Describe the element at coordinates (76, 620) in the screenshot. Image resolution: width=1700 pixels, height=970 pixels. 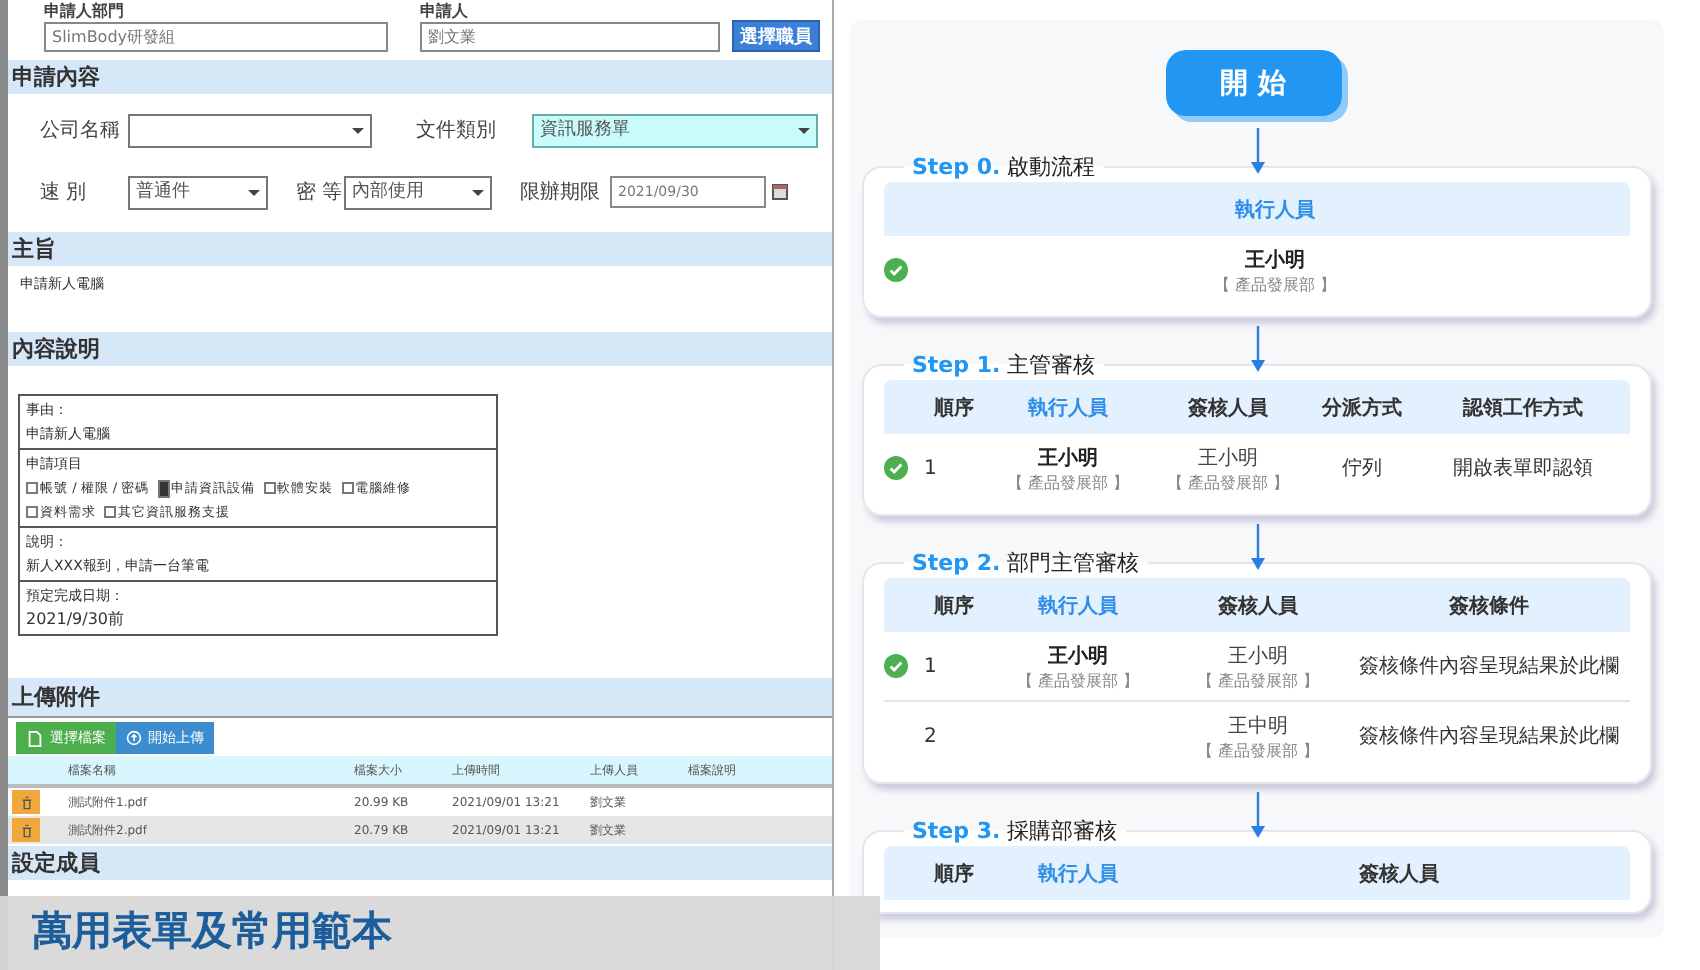
I see `description-text: 2021/9/30前` at that location.